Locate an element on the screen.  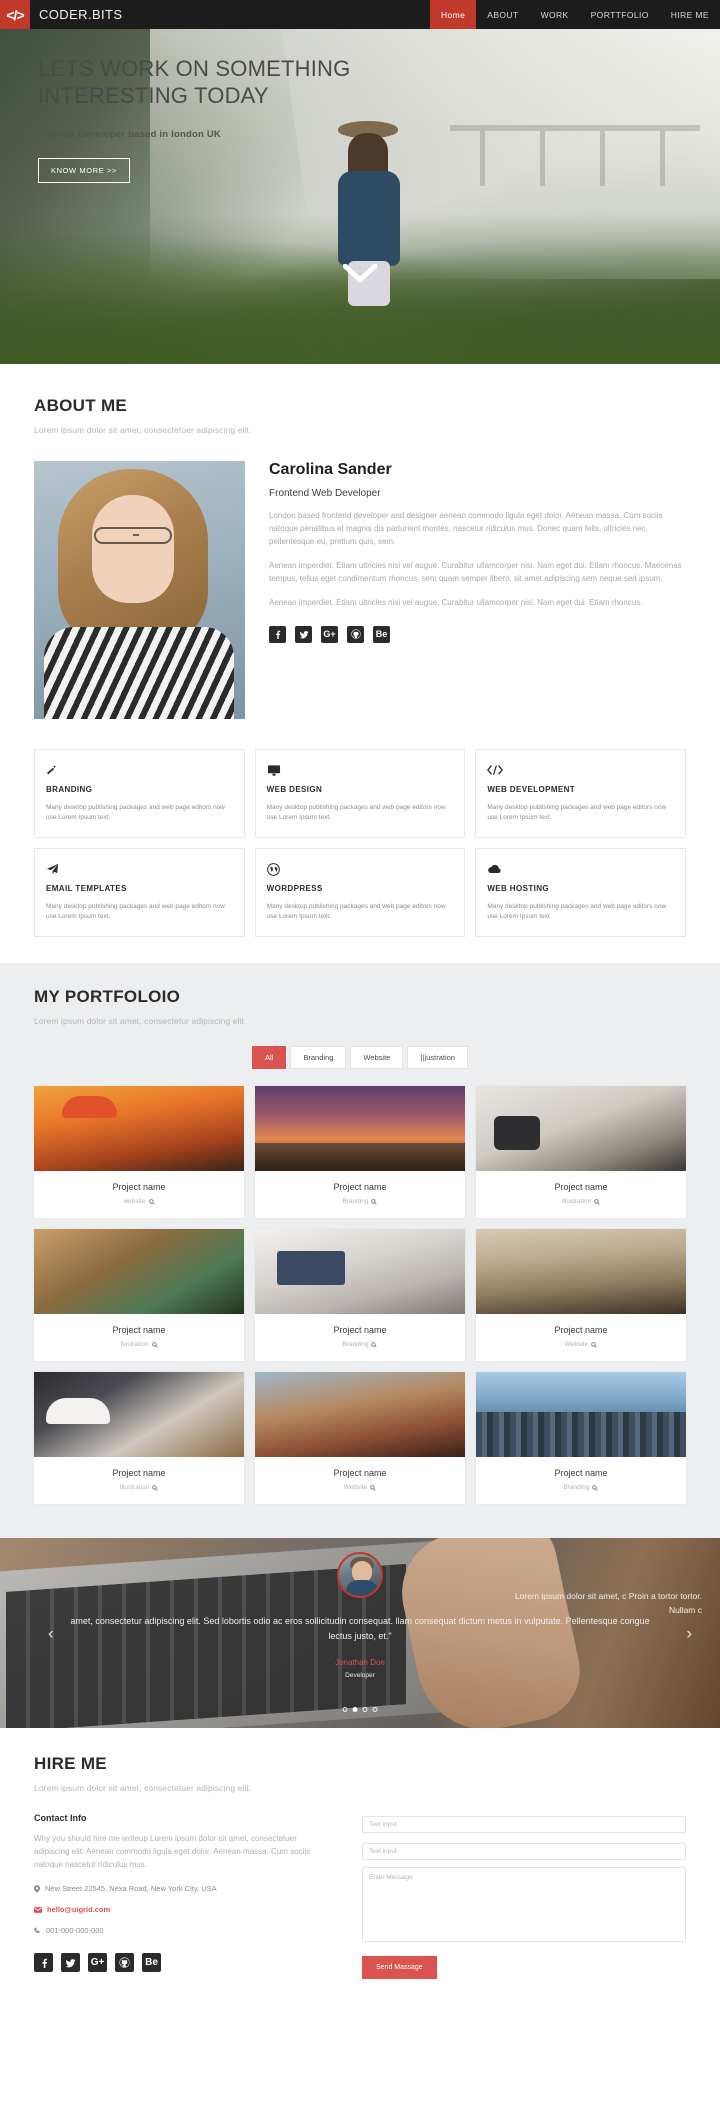
service-name: WORDPRESS is located at coordinates (294, 889).